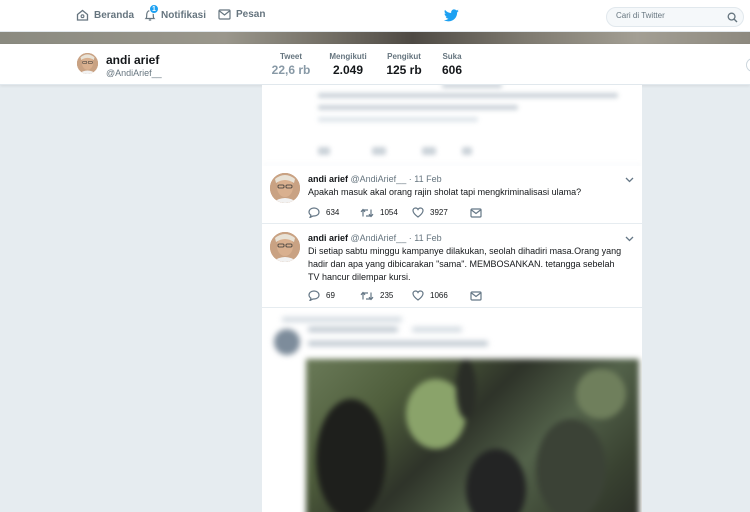 The width and height of the screenshot is (750, 512). What do you see at coordinates (389, 212) in the screenshot?
I see `retweet-count: 1054` at bounding box center [389, 212].